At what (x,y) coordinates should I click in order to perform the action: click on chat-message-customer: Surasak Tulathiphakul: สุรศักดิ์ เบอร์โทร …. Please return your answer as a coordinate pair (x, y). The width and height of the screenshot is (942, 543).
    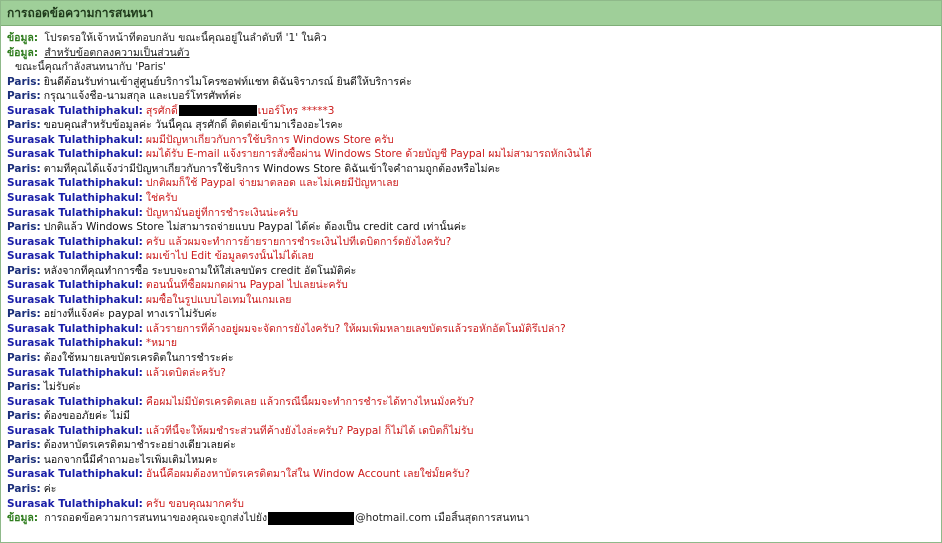
    Looking at the image, I should click on (471, 111).